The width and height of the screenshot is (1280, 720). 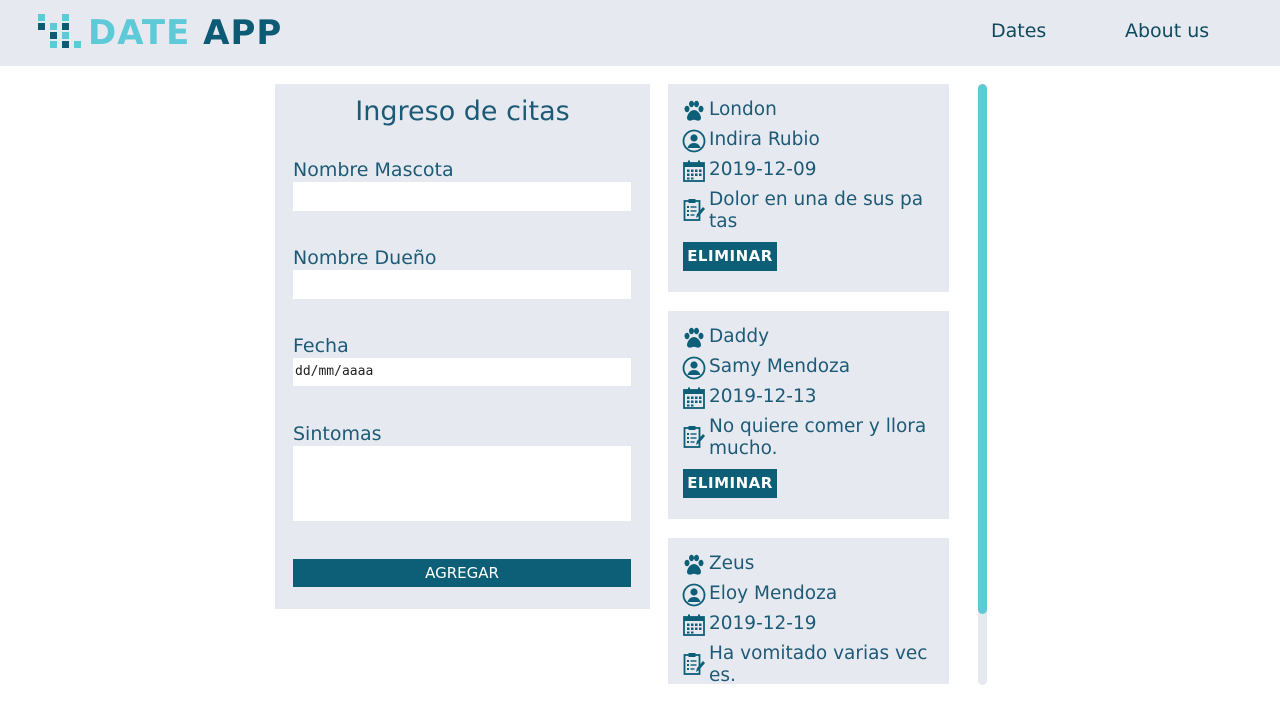 I want to click on date-label: Fecha, so click(x=321, y=346).